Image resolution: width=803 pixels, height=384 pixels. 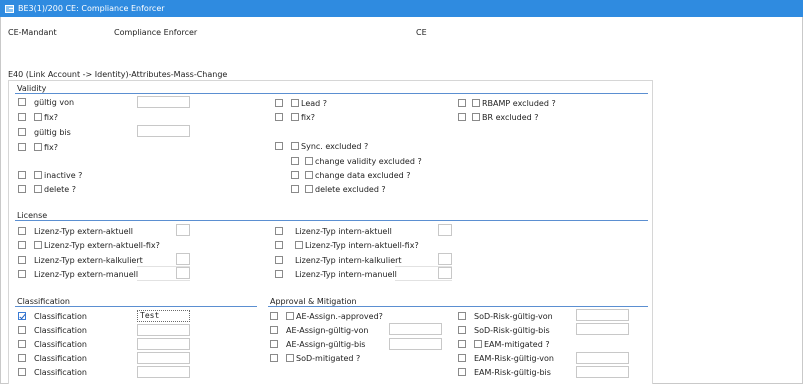 I want to click on br-excluded-select-checkbox, so click(x=462, y=117).